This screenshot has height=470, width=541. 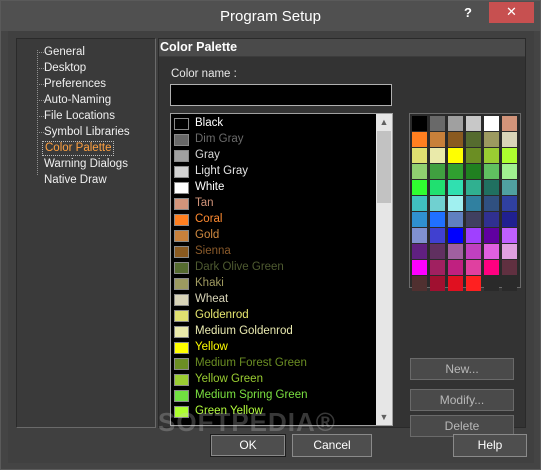 I want to click on scroll-thumb, so click(x=384, y=167).